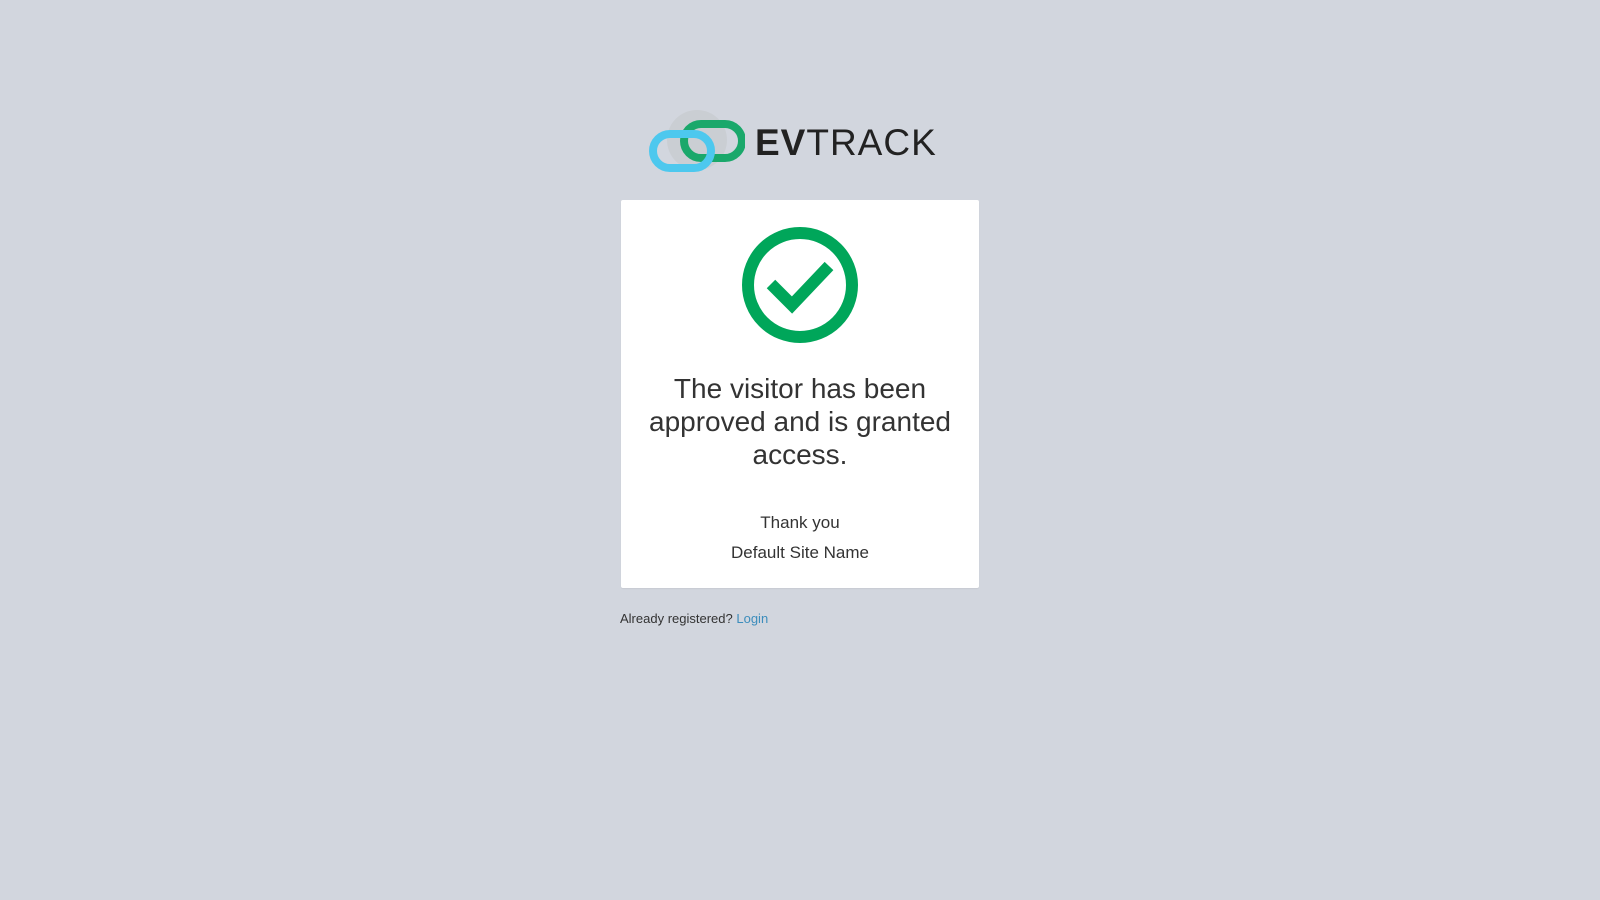 This screenshot has height=900, width=1600. Describe the element at coordinates (871, 142) in the screenshot. I see `brand-name-thin: TRACK` at that location.